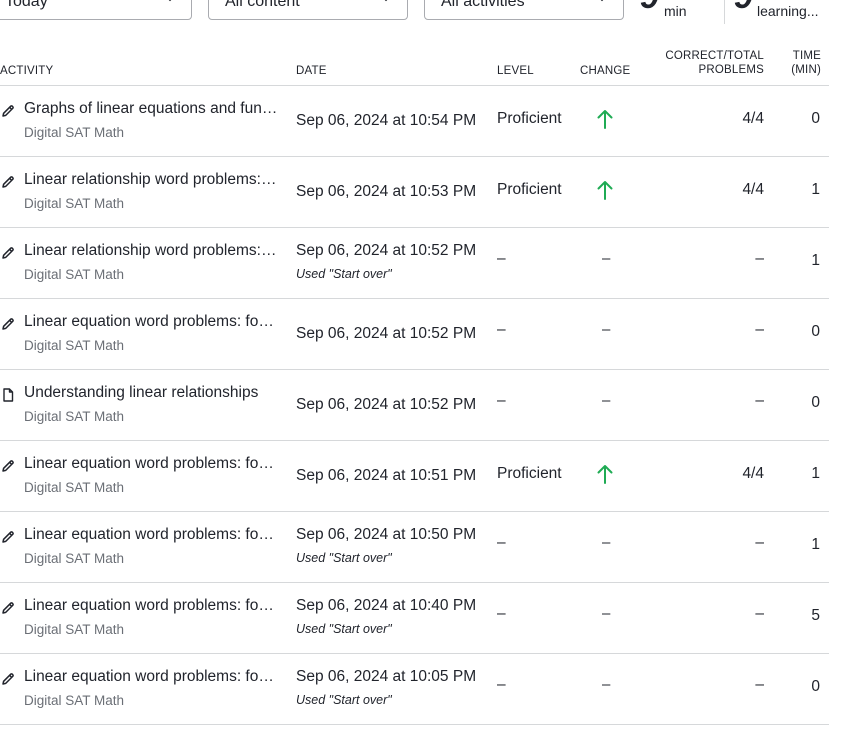 Image resolution: width=847 pixels, height=737 pixels. What do you see at coordinates (152, 109) in the screenshot?
I see `activity-title-link: Graphs of linear equations and functions` at bounding box center [152, 109].